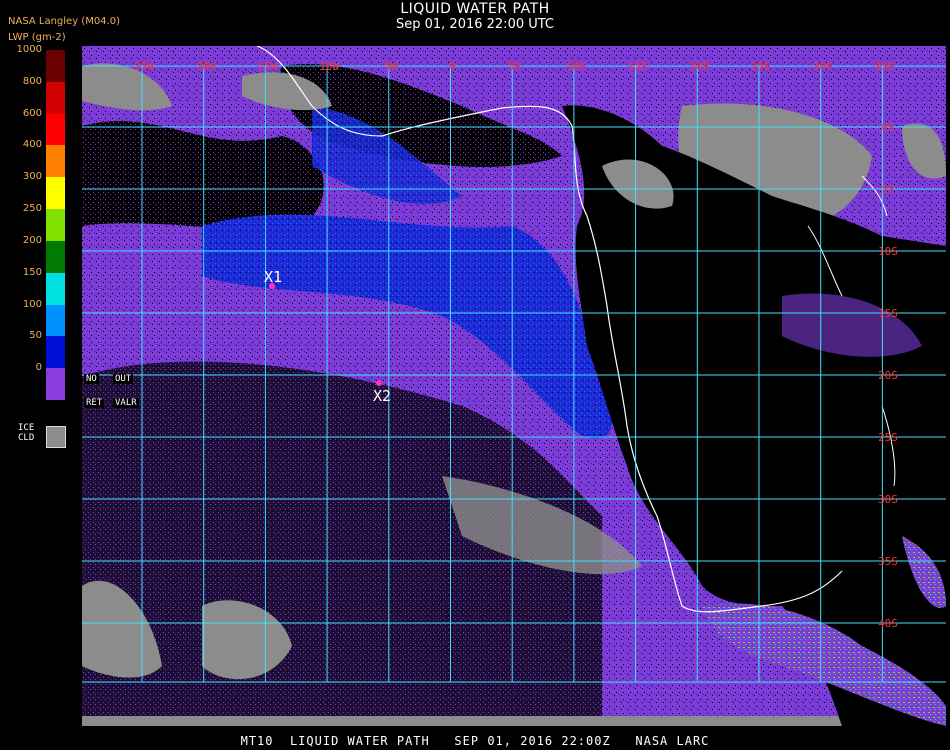 This screenshot has height=750, width=950. What do you see at coordinates (35, 336) in the screenshot?
I see `legend-tick-label: 50` at bounding box center [35, 336].